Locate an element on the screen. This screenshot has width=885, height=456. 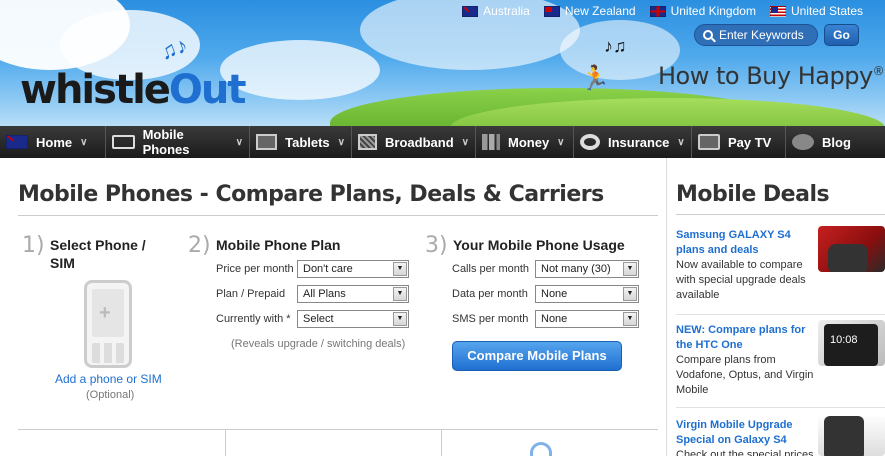
blog-icon is located at coordinates (803, 142).